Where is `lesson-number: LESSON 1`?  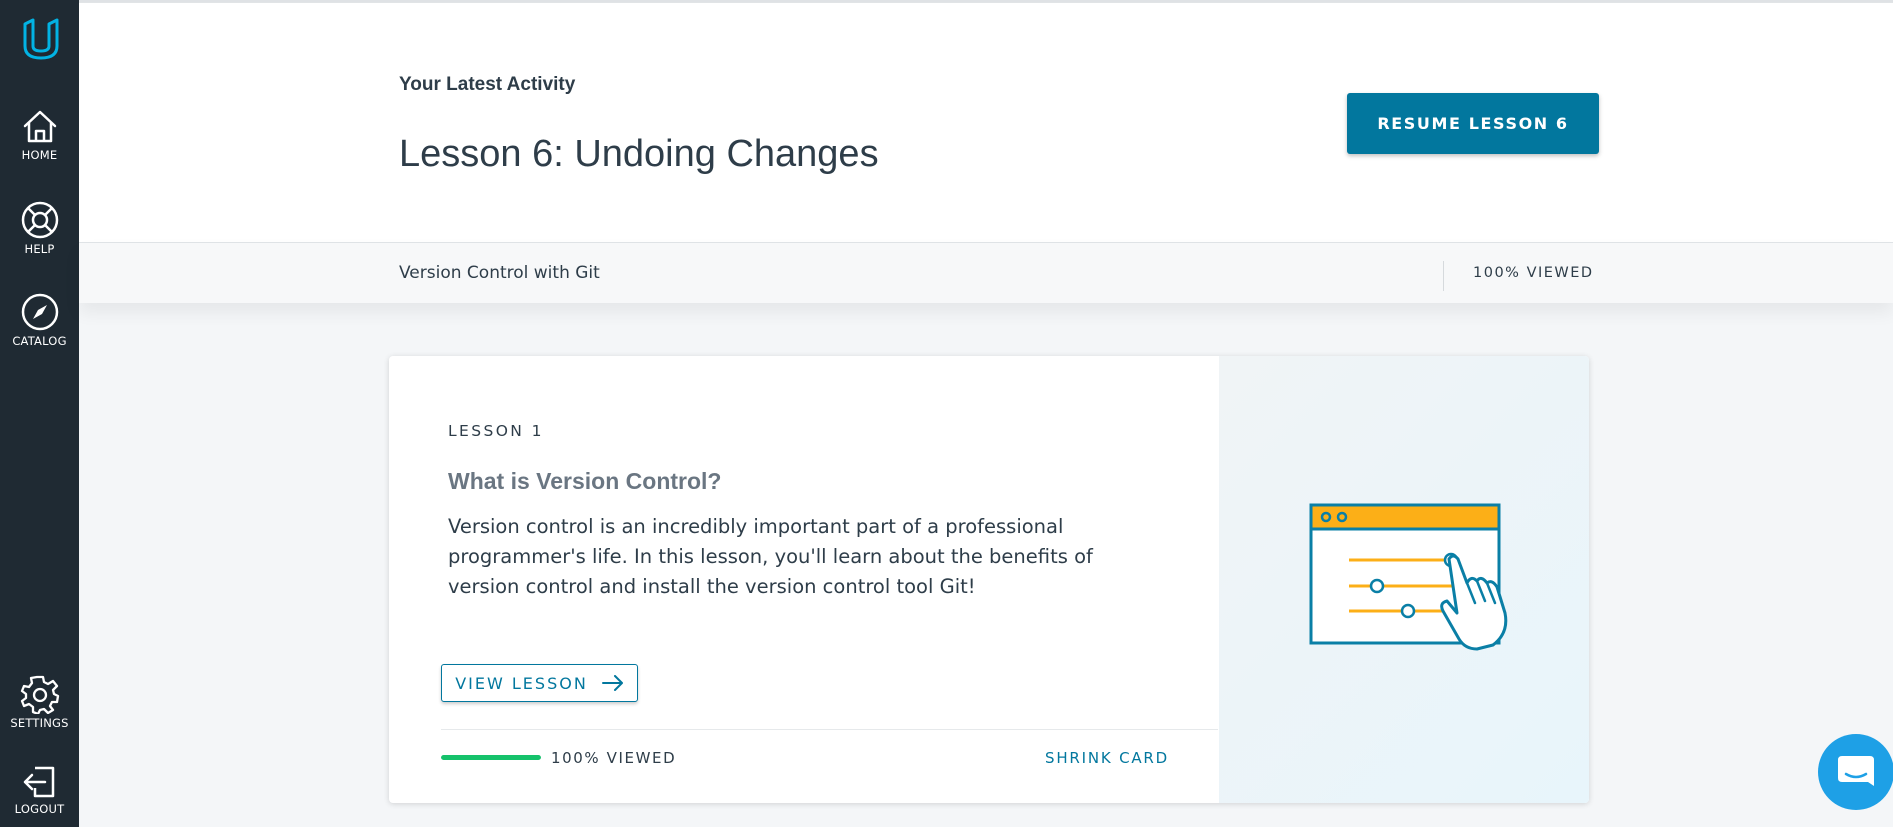
lesson-number: LESSON 1 is located at coordinates (496, 431).